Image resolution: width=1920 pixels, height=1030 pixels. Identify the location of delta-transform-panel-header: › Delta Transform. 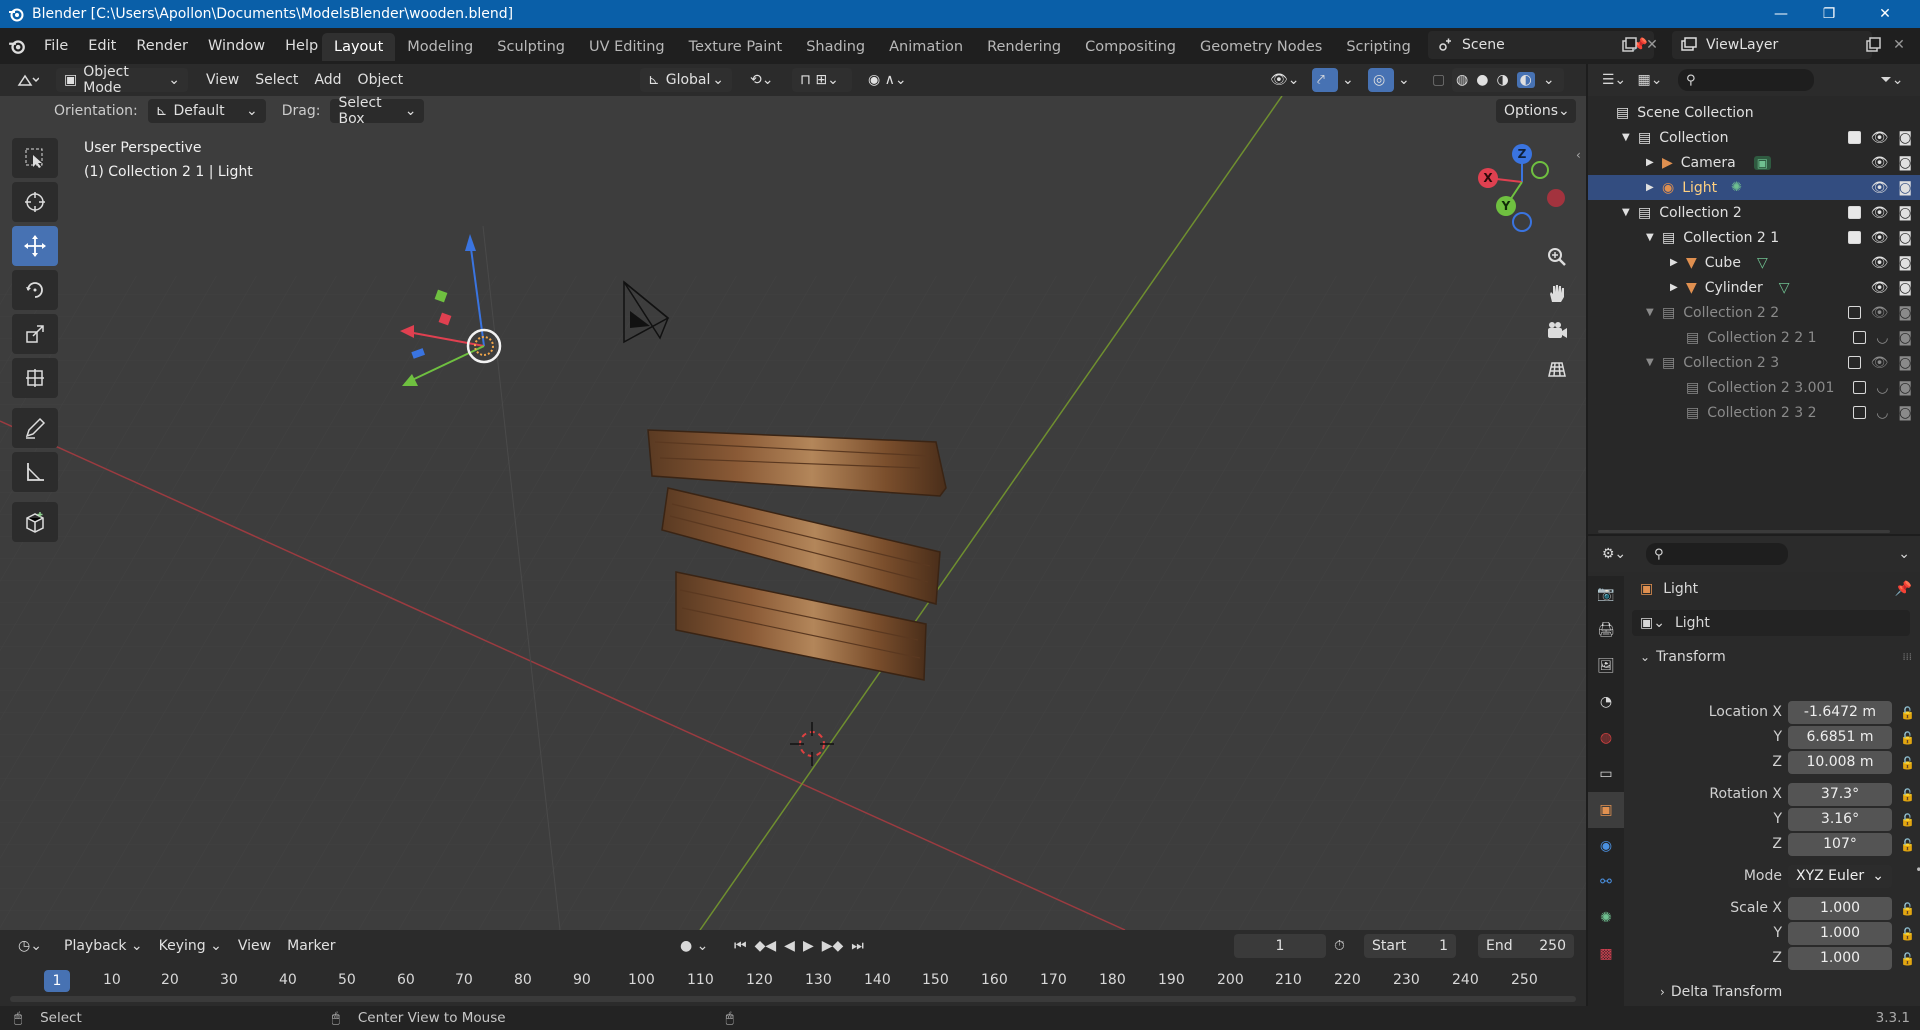
(1721, 992).